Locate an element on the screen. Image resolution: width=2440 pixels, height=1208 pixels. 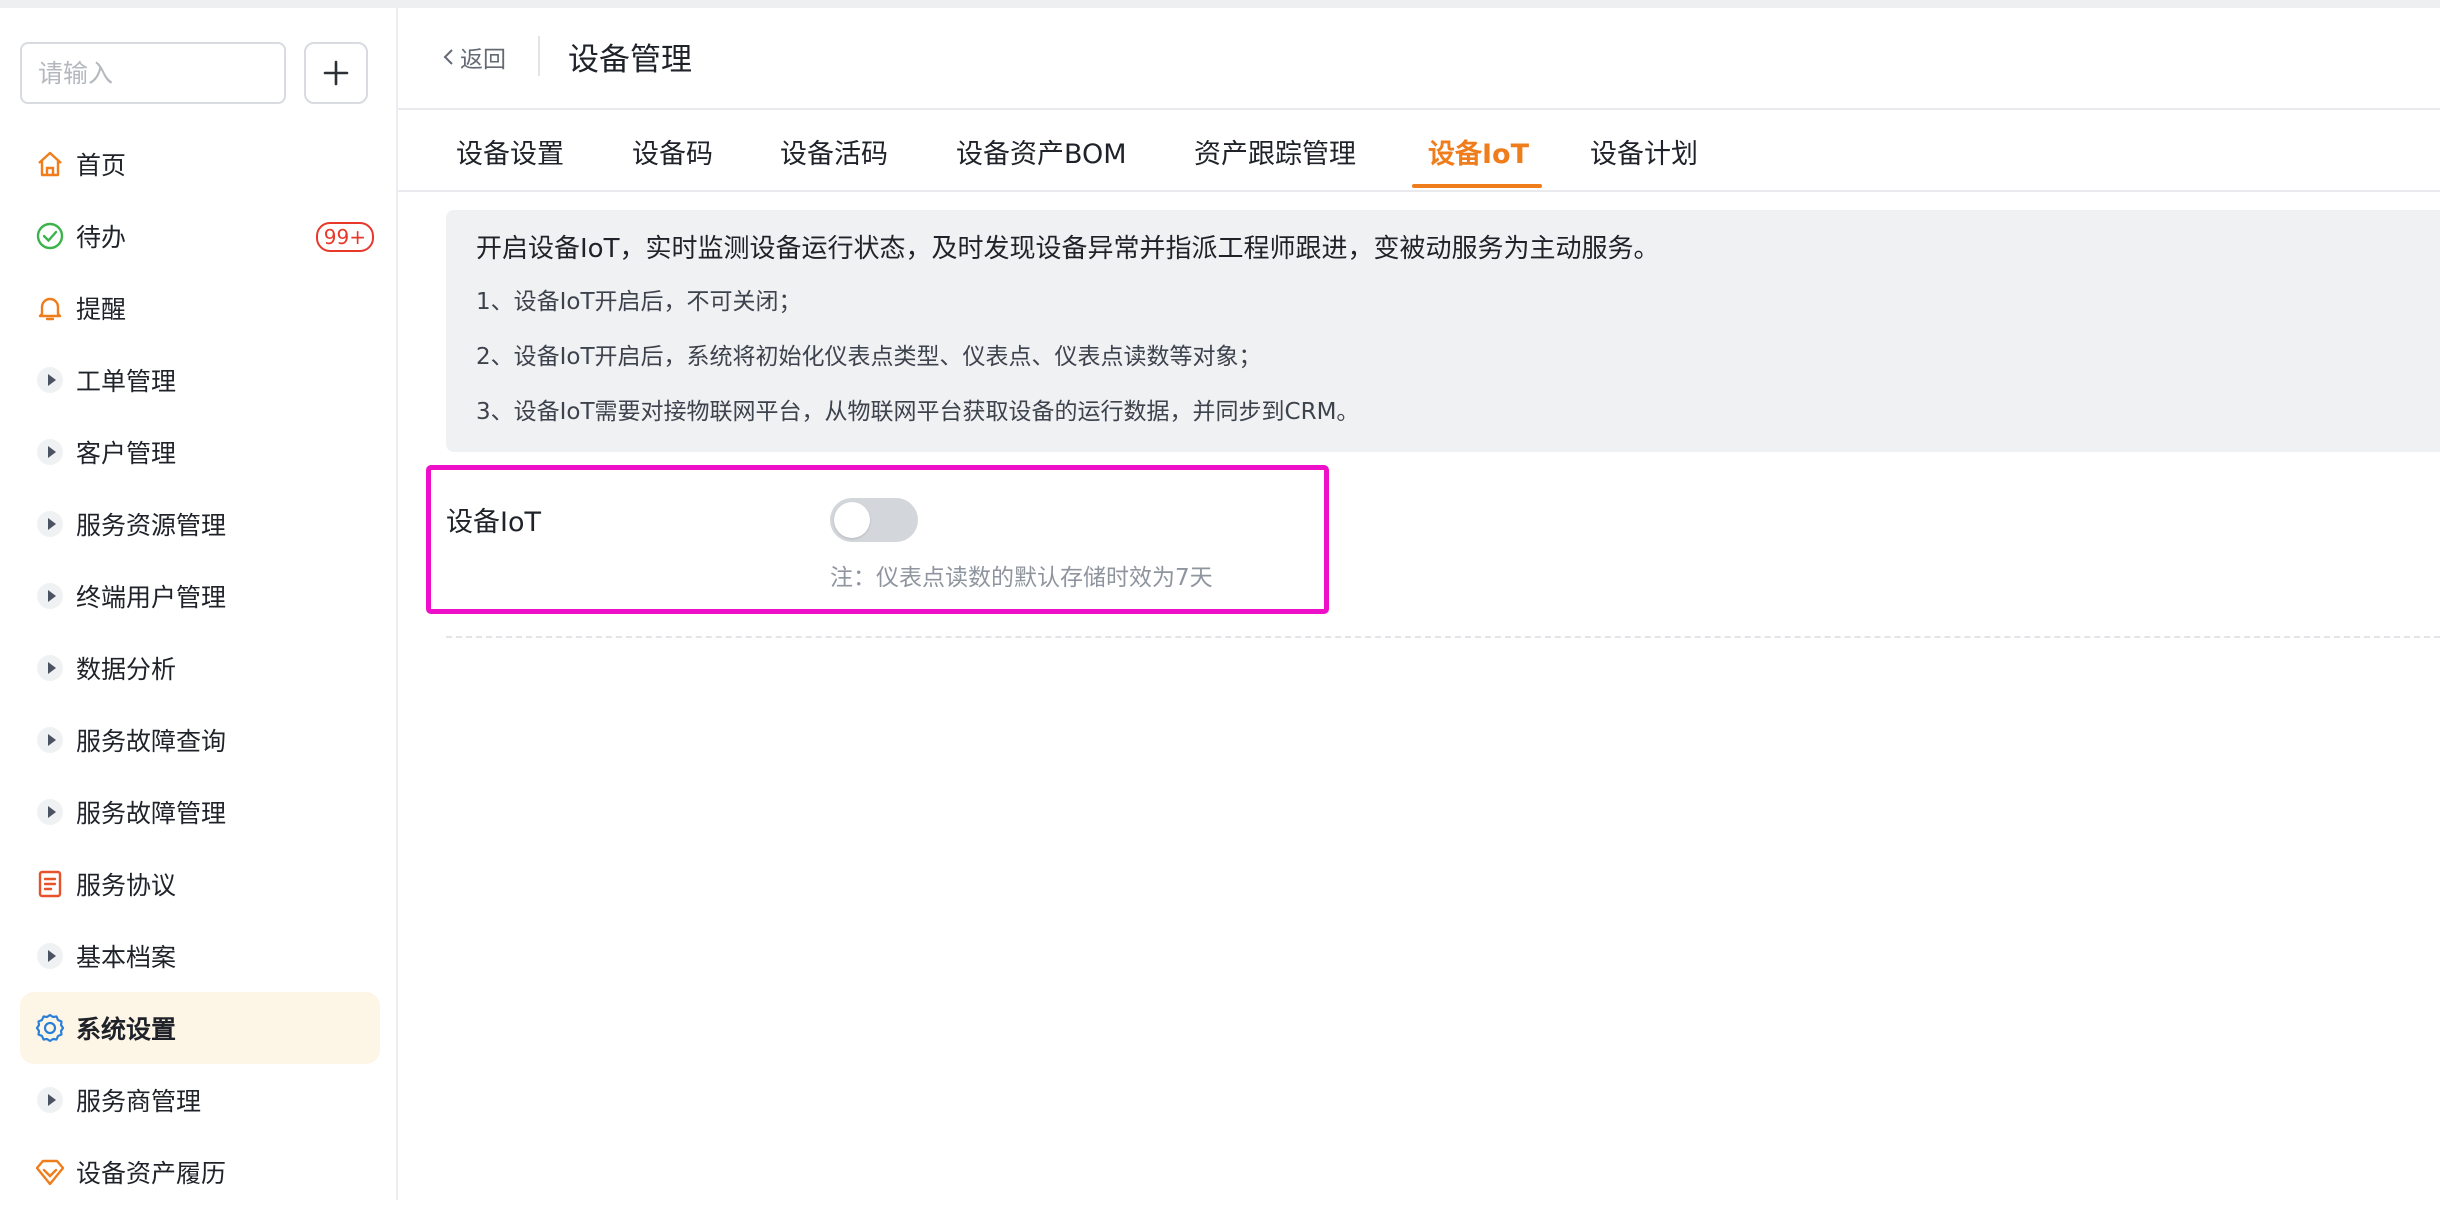
sidebar-item-analytics: 数据分析 is located at coordinates (200, 668).